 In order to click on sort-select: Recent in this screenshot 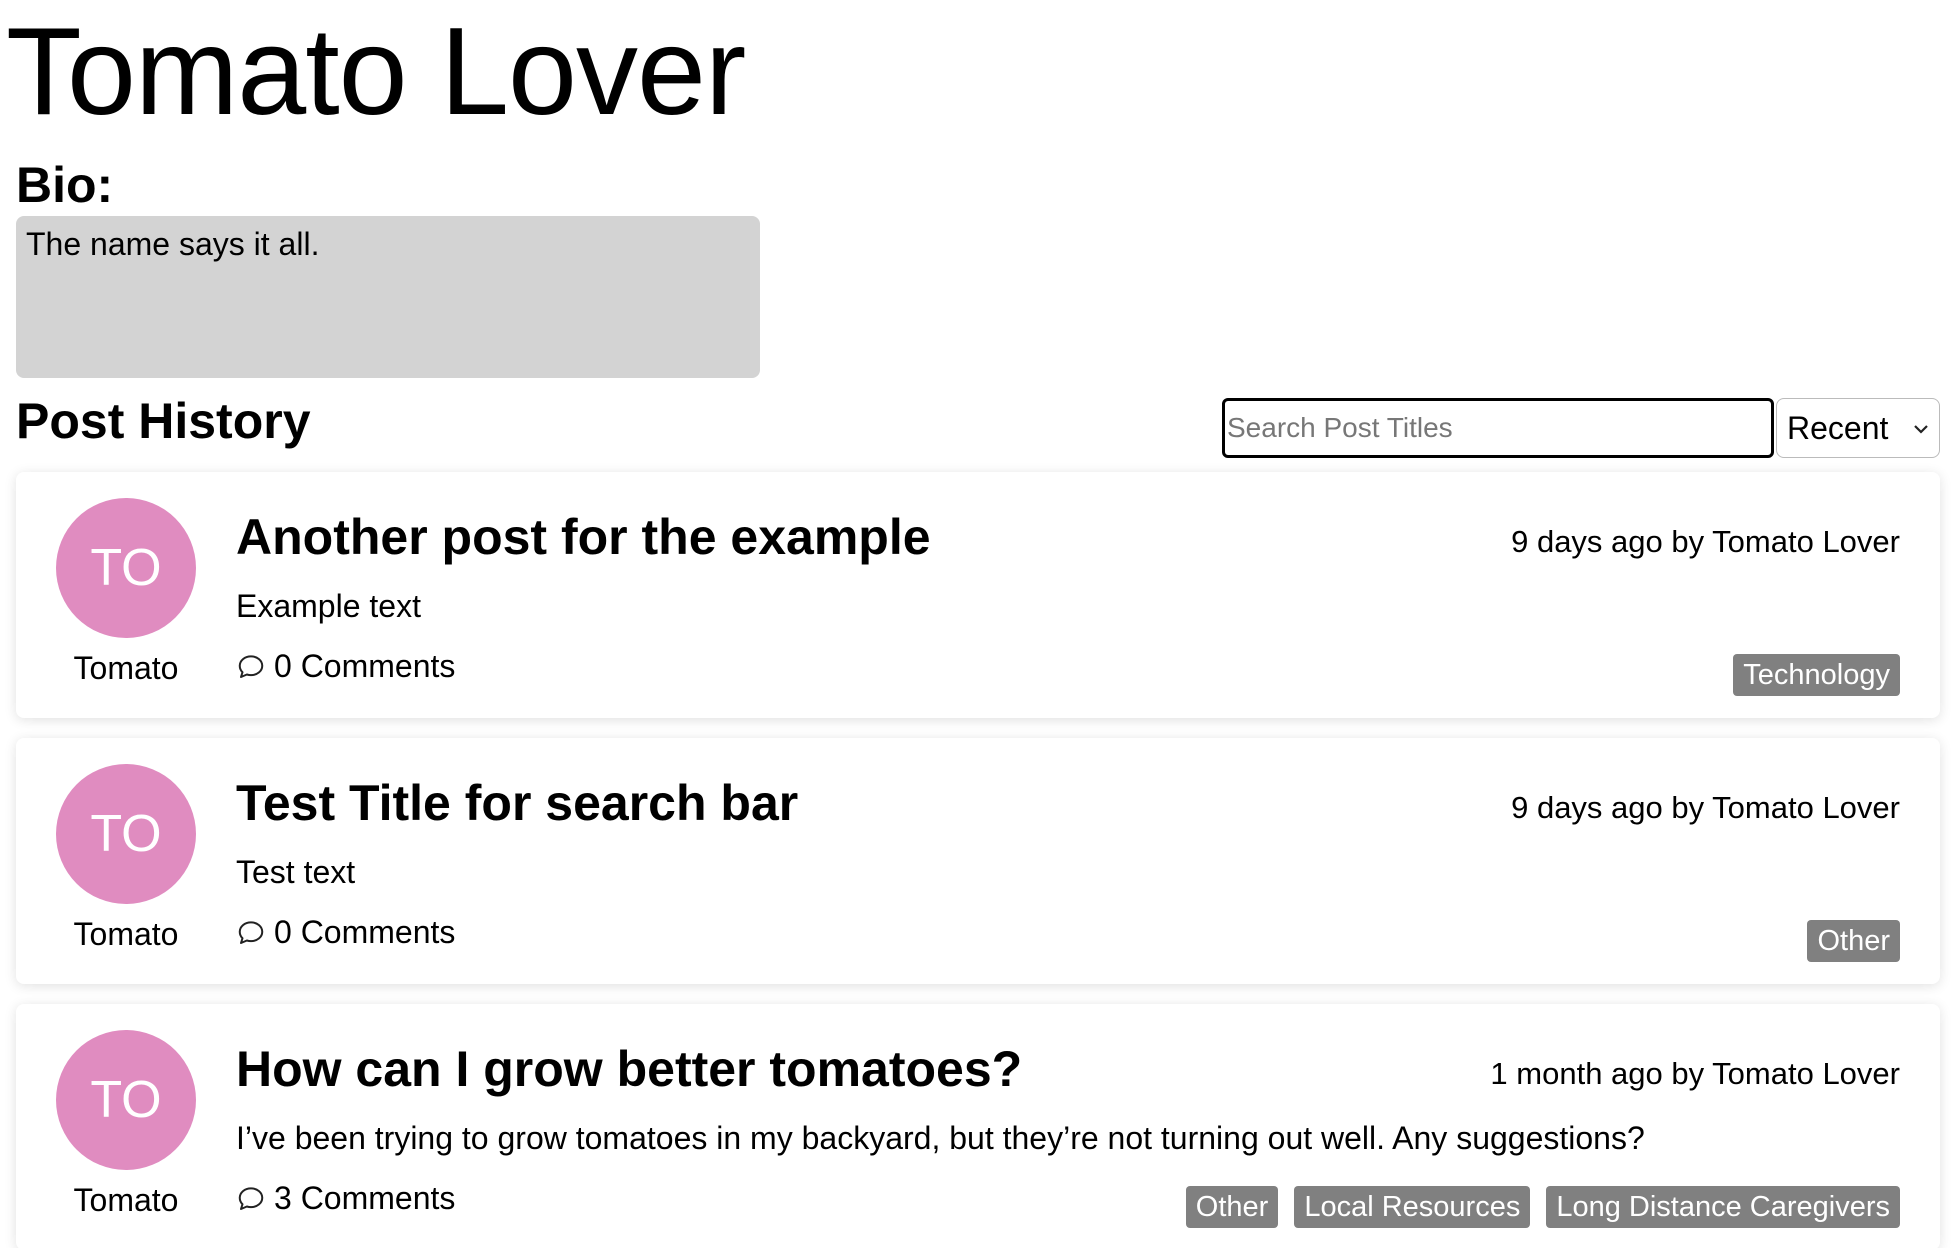, I will do `click(1858, 428)`.